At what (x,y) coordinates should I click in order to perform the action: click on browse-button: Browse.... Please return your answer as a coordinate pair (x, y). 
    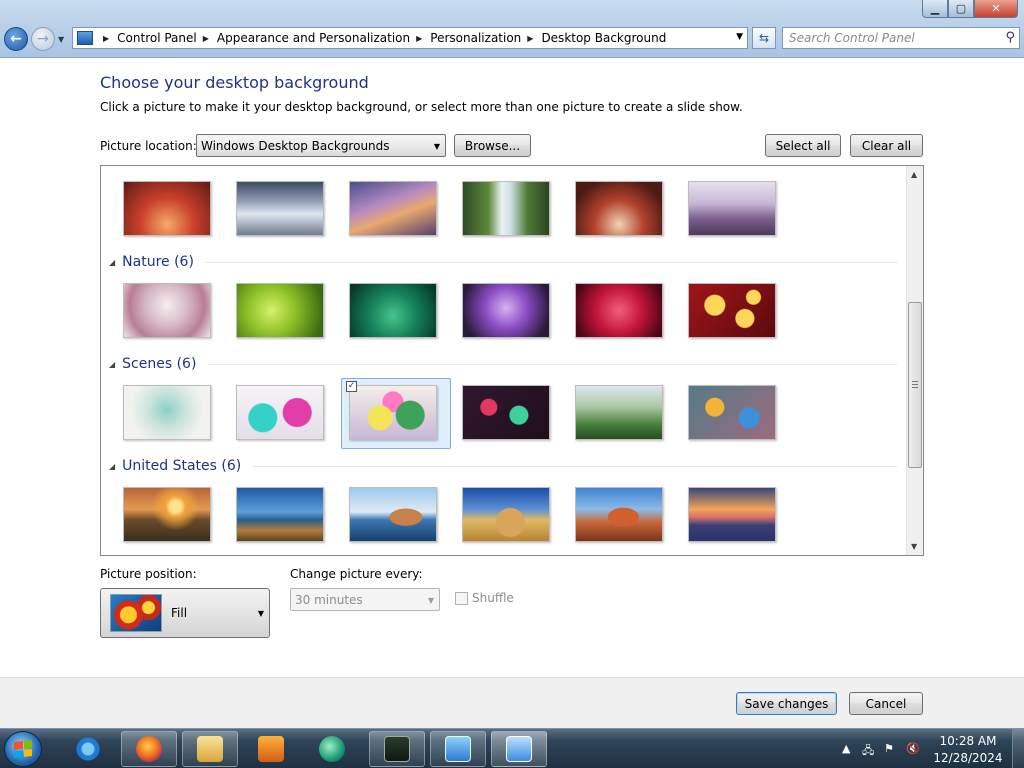
    Looking at the image, I should click on (492, 145).